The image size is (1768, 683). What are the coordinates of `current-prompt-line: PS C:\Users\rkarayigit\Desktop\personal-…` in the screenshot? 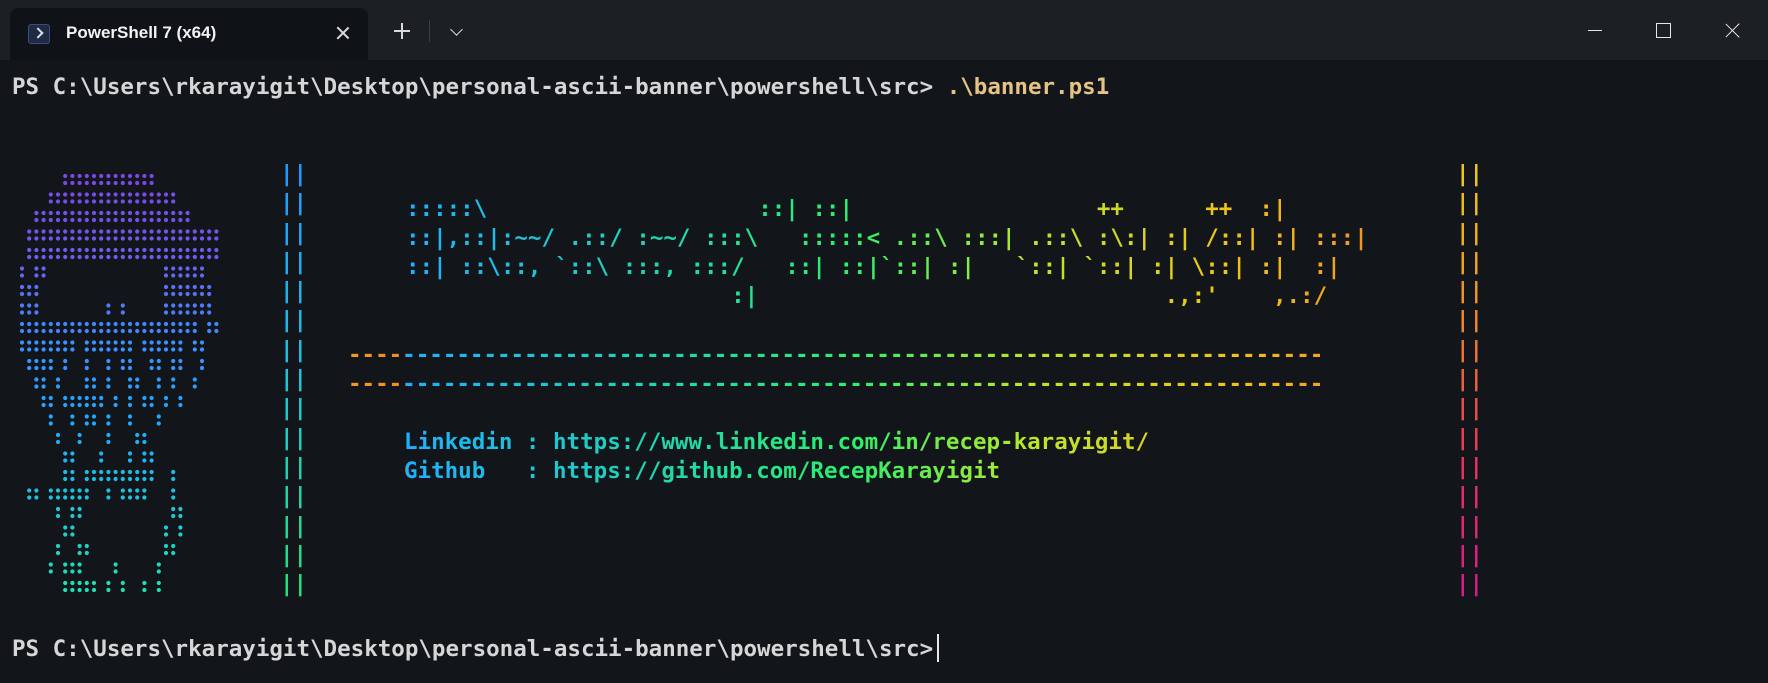 It's located at (476, 648).